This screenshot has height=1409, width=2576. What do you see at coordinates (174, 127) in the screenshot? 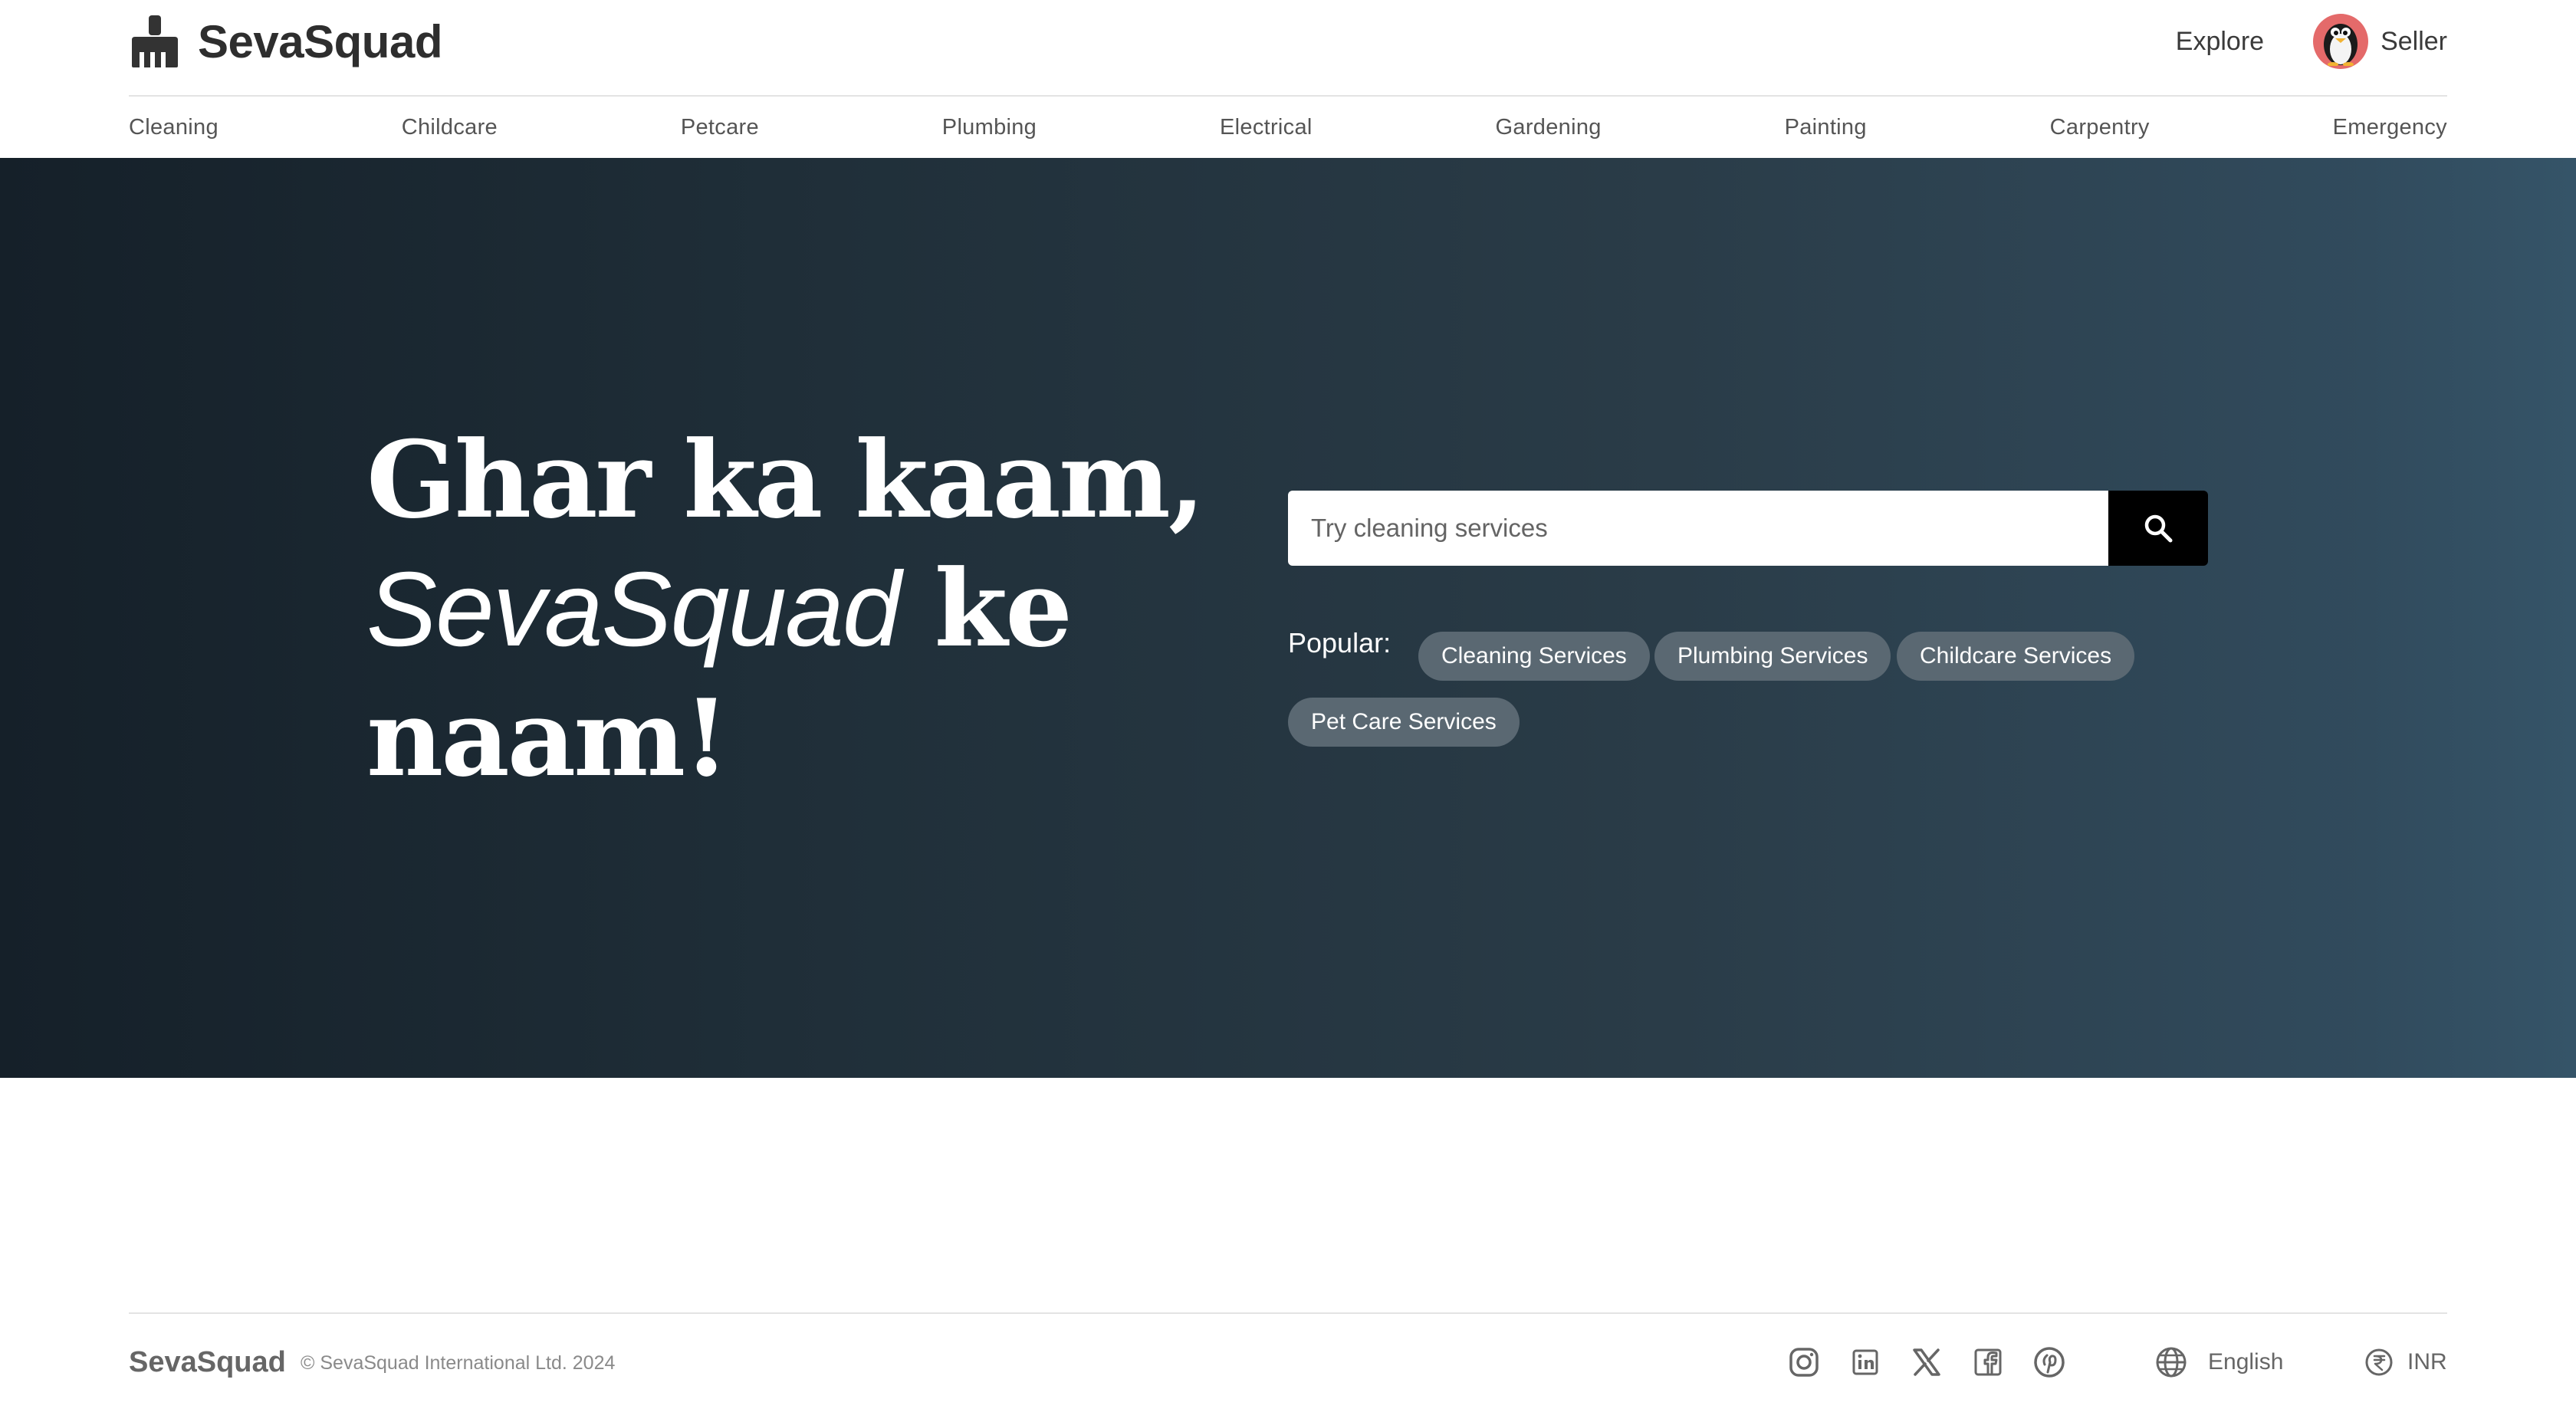
I see `category-cleaning: Cleaning` at bounding box center [174, 127].